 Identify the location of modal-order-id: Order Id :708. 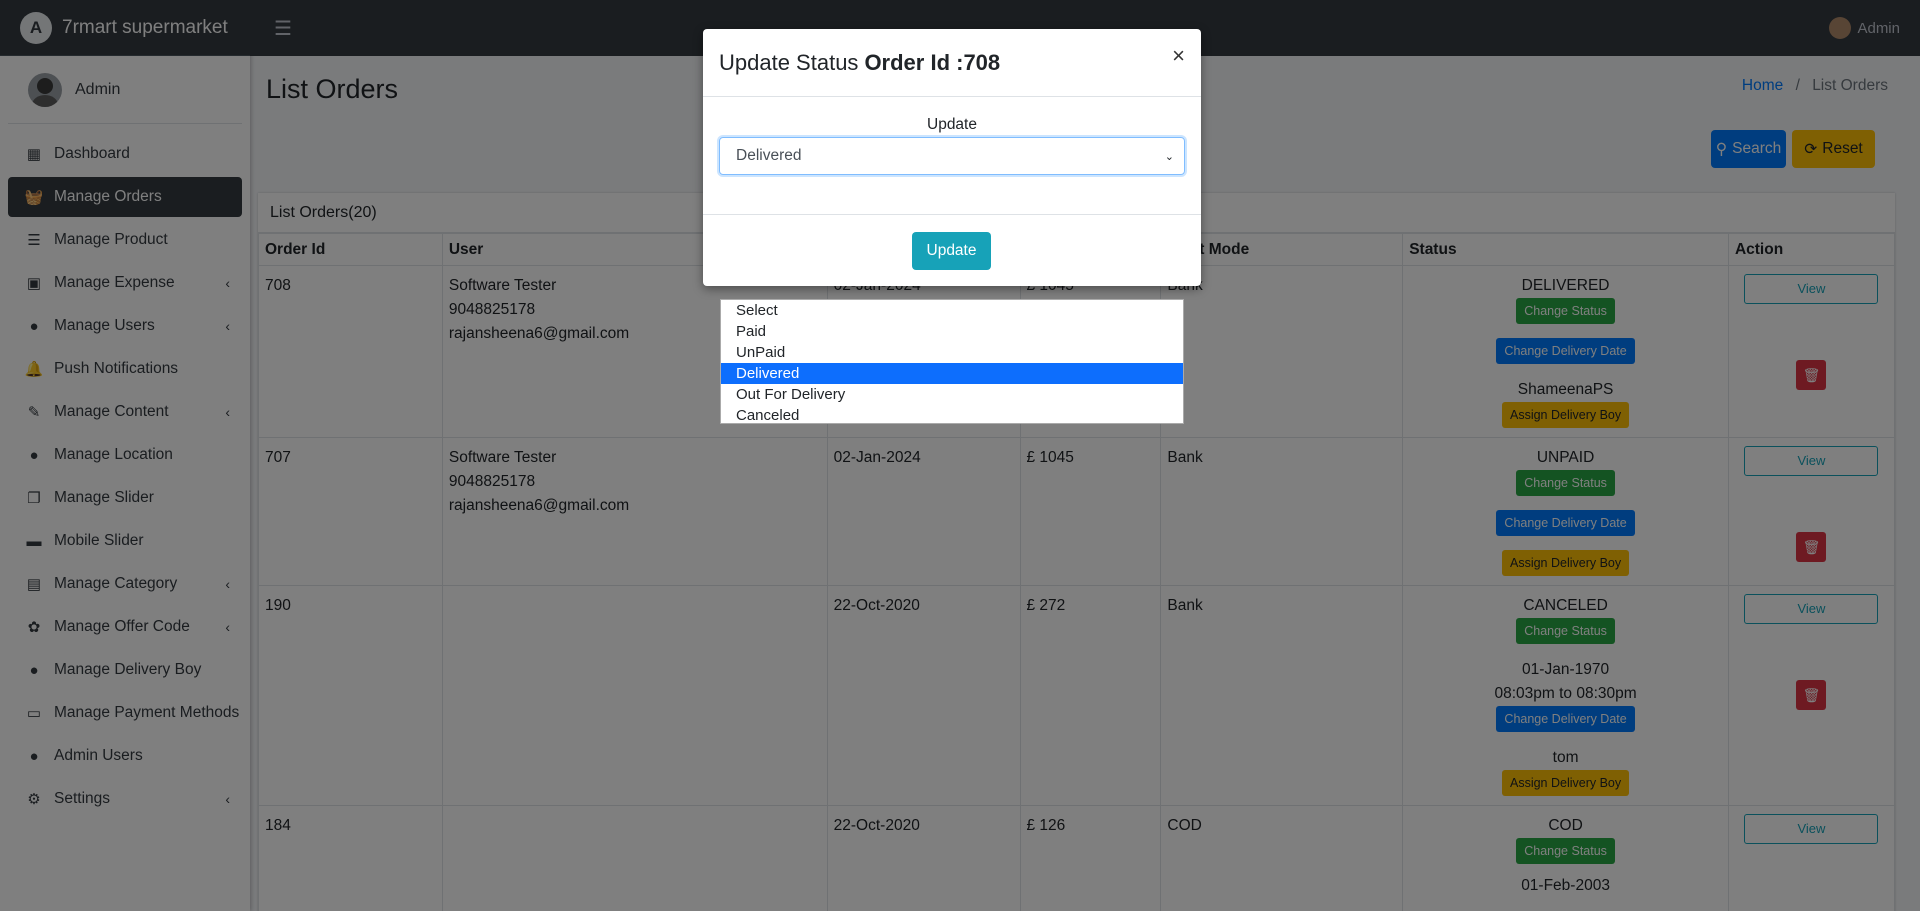
(932, 62).